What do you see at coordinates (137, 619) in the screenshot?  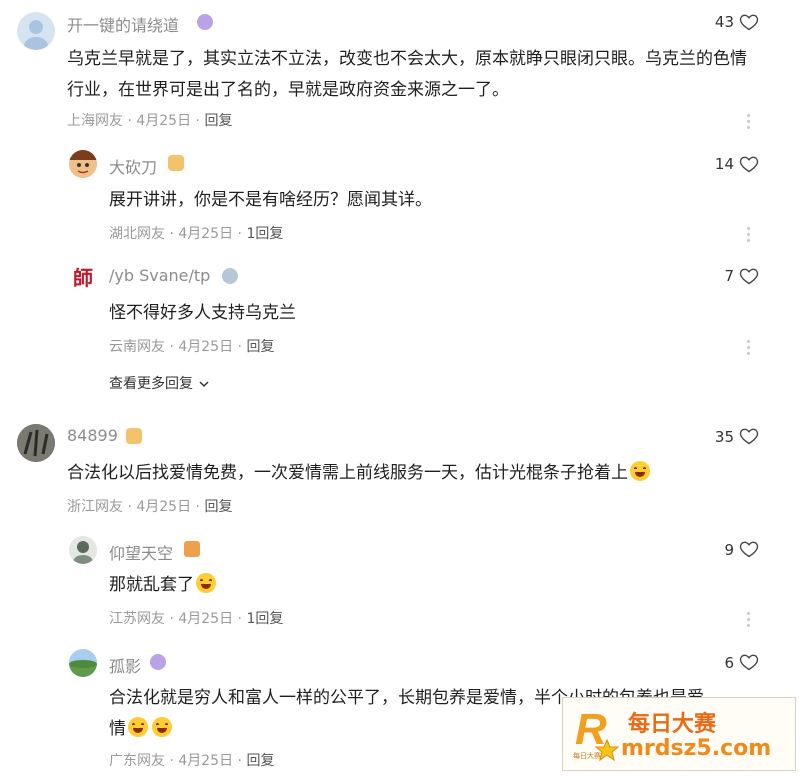 I see `region: 江苏网友` at bounding box center [137, 619].